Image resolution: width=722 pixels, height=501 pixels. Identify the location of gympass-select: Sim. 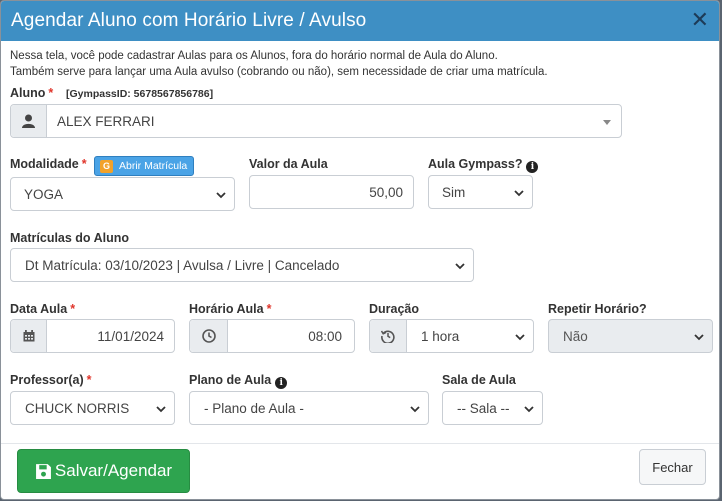
(480, 192).